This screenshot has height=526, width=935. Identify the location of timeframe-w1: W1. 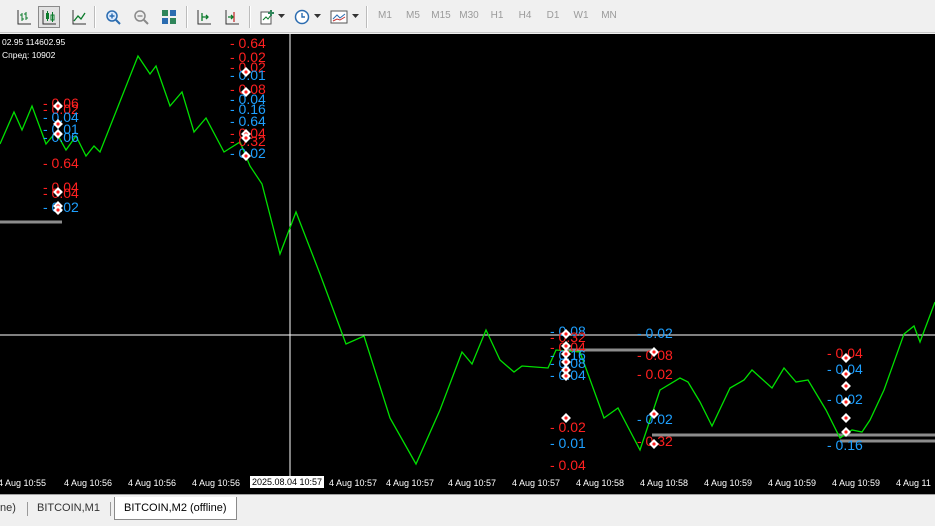
(581, 15).